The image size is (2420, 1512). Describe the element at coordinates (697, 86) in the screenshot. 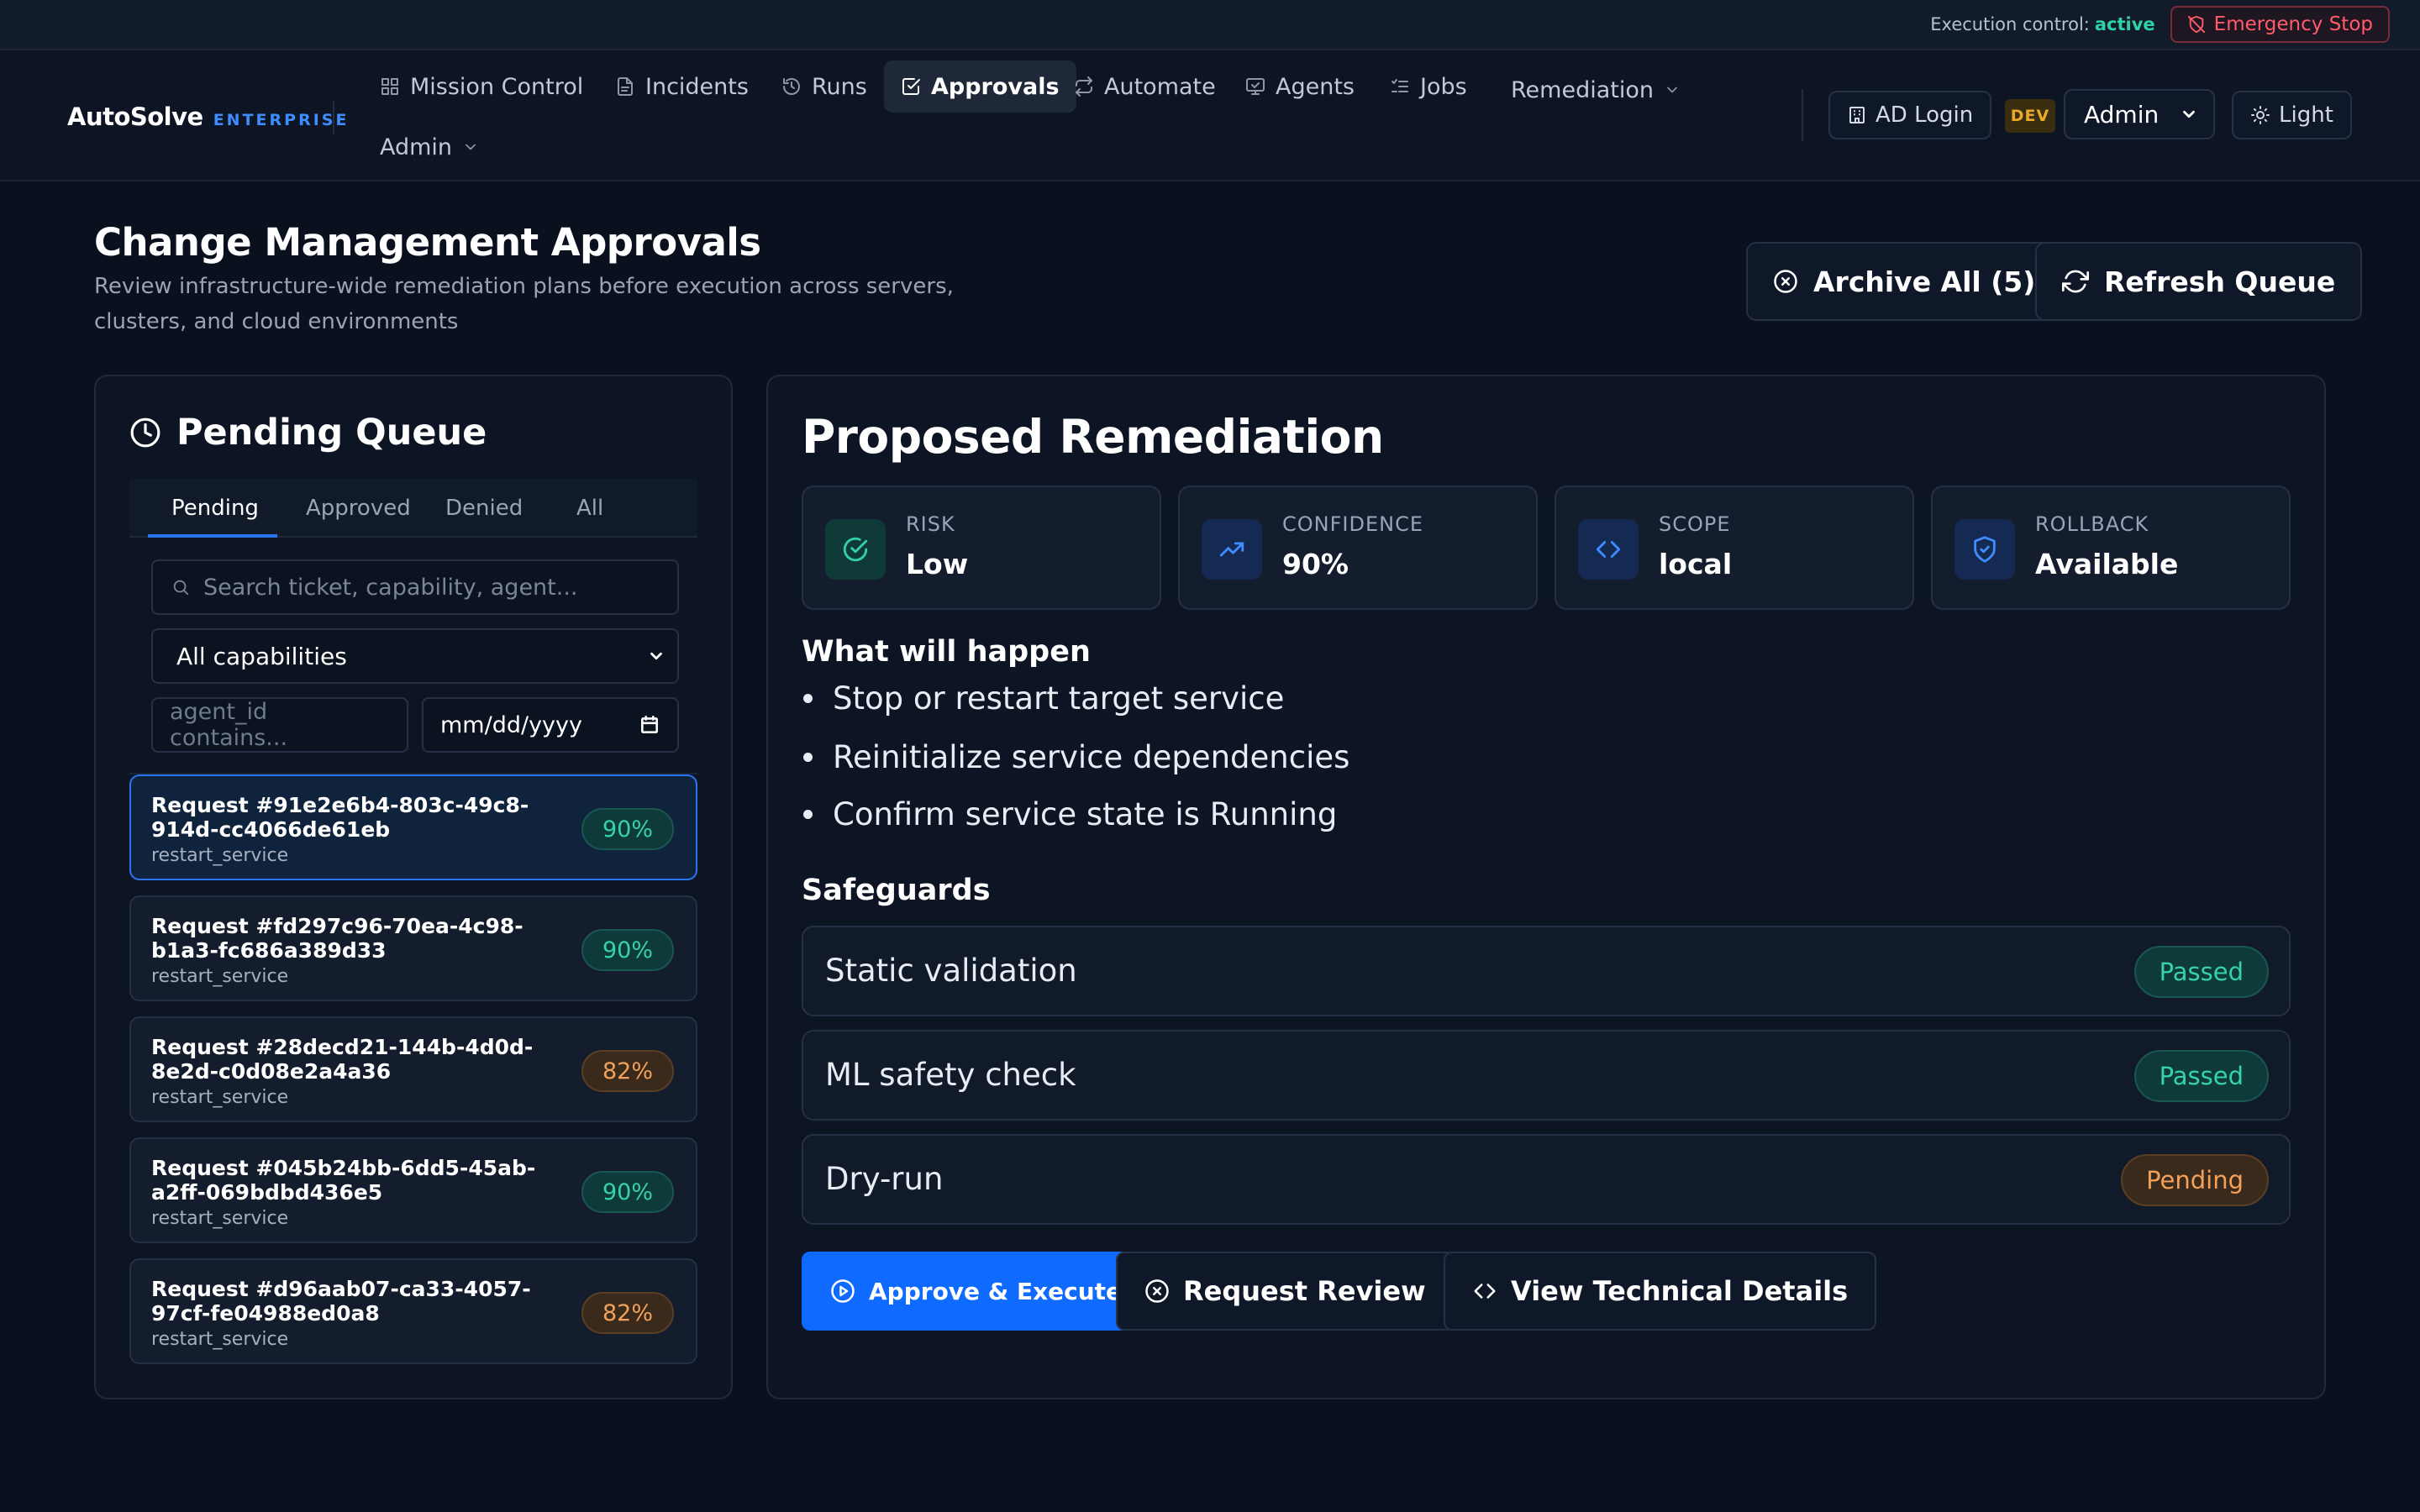

I see `nav-label: Incidents` at that location.